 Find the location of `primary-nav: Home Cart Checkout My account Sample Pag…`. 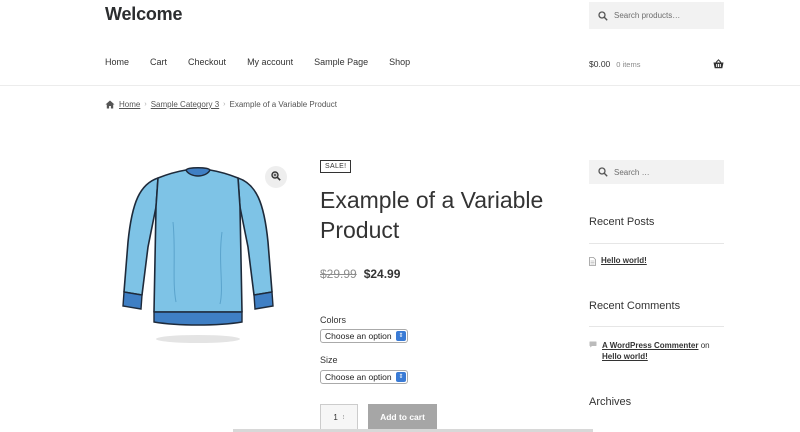

primary-nav: Home Cart Checkout My account Sample Pag… is located at coordinates (268, 62).